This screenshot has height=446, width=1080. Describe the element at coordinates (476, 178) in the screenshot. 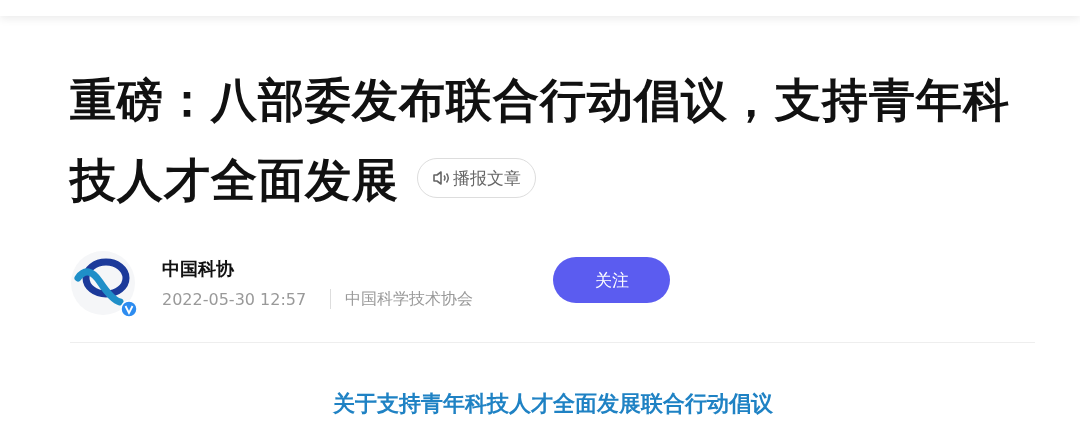

I see `listen-button: 播报文章` at that location.